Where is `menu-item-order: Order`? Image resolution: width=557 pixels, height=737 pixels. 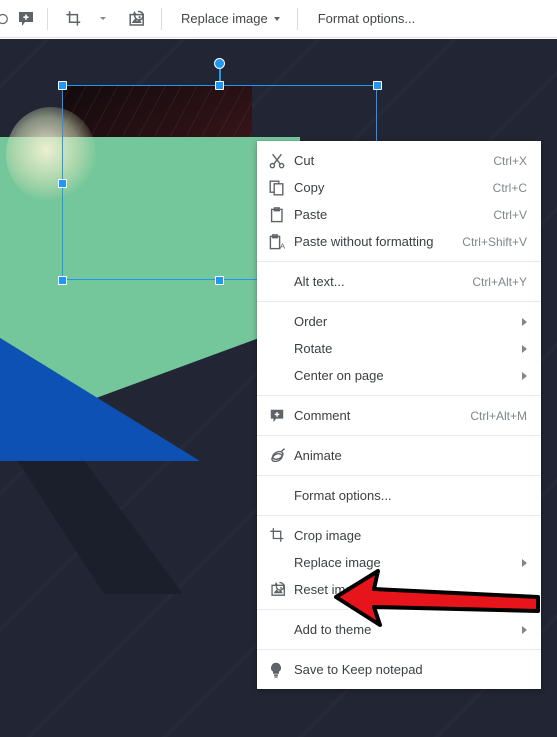 menu-item-order: Order is located at coordinates (399, 321).